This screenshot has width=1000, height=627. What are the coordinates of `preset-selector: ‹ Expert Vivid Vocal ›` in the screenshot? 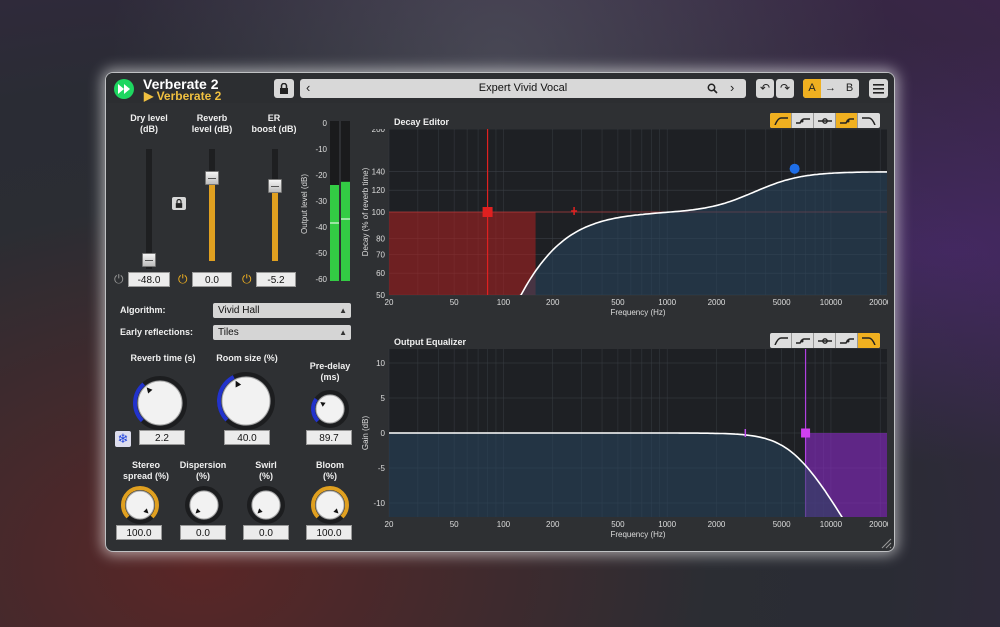 It's located at (523, 88).